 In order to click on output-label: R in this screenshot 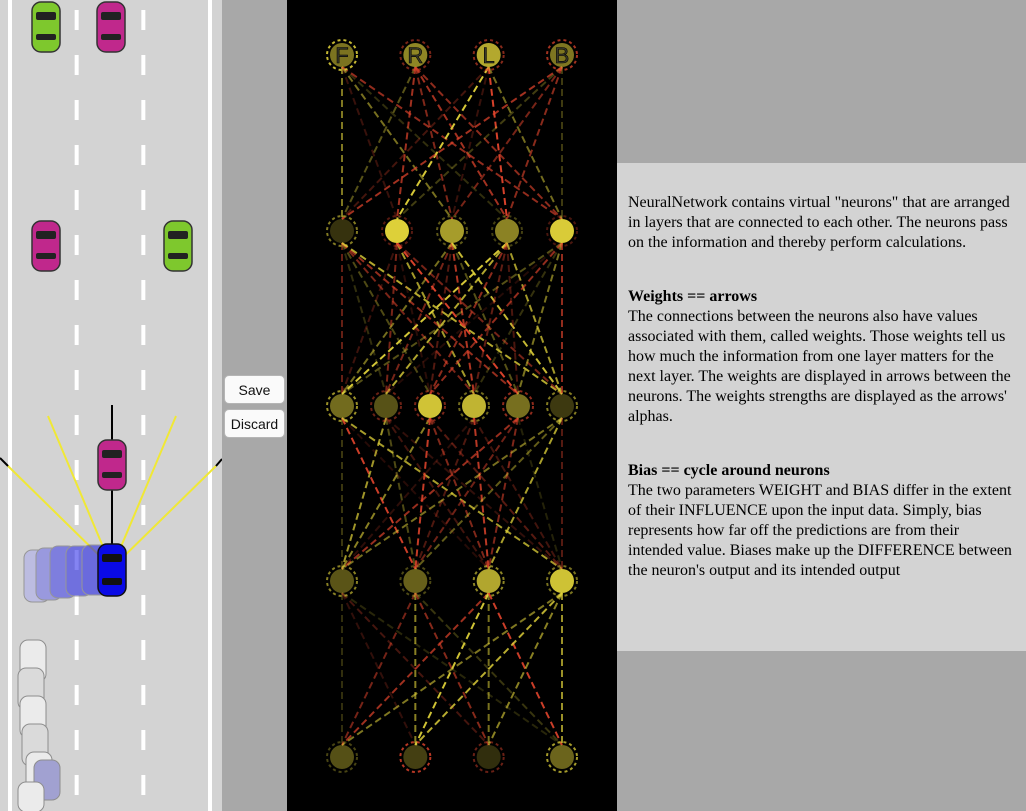, I will do `click(415, 55)`.